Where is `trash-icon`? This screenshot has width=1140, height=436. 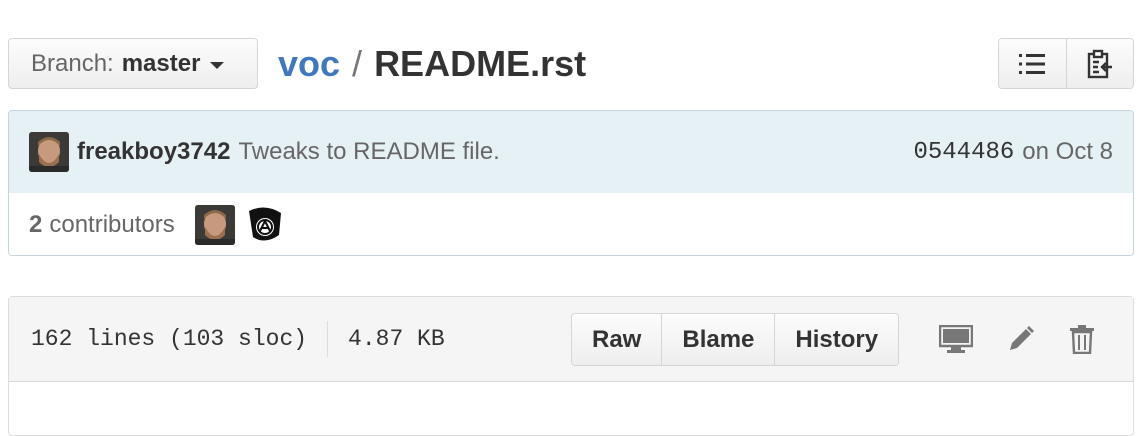
trash-icon is located at coordinates (1082, 339).